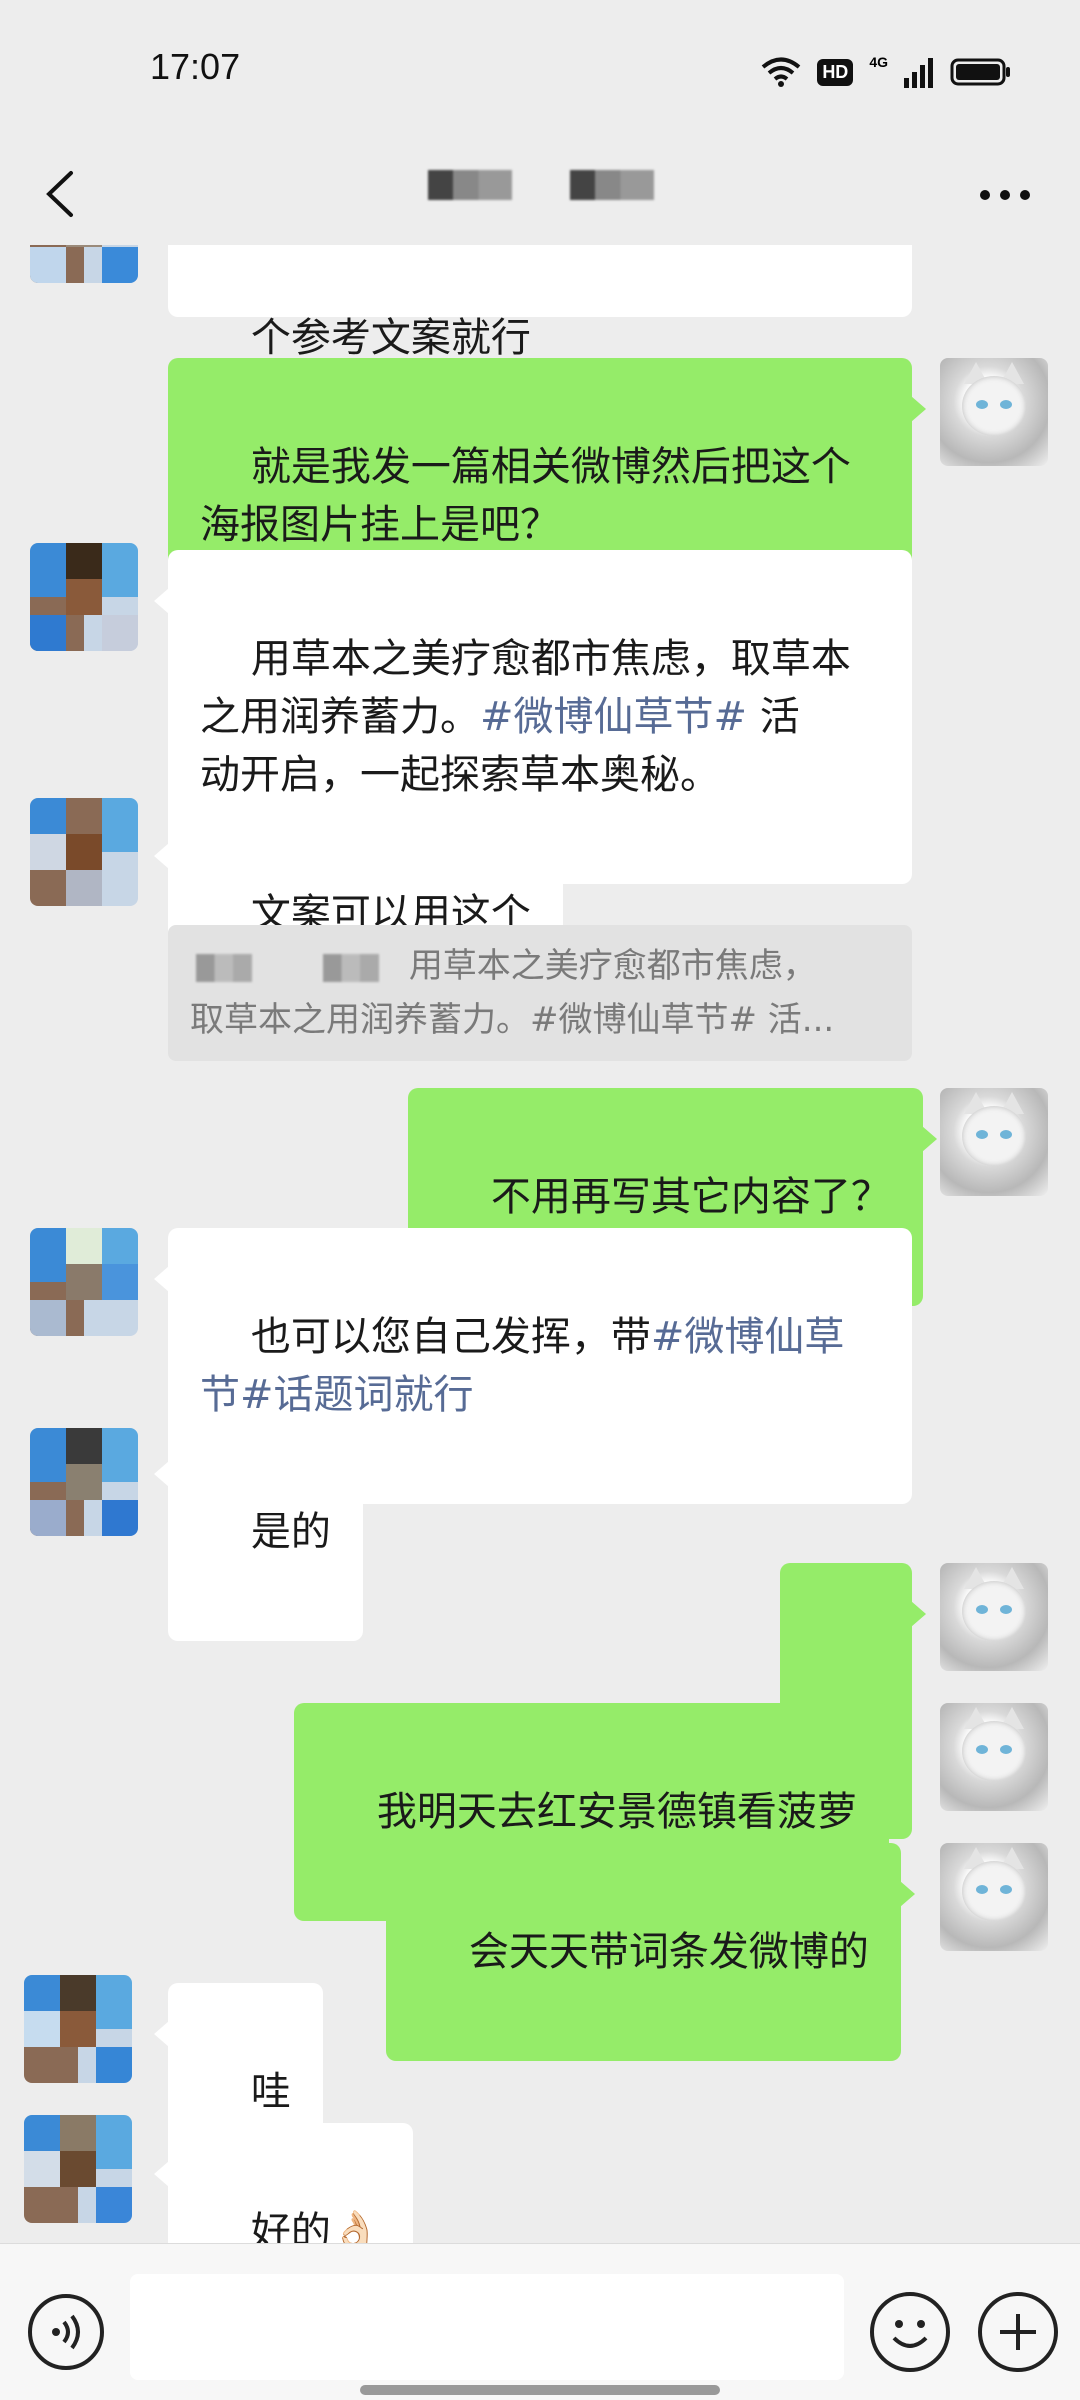  Describe the element at coordinates (283, 2183) in the screenshot. I see `message-bubble: 好的👌🏻` at that location.